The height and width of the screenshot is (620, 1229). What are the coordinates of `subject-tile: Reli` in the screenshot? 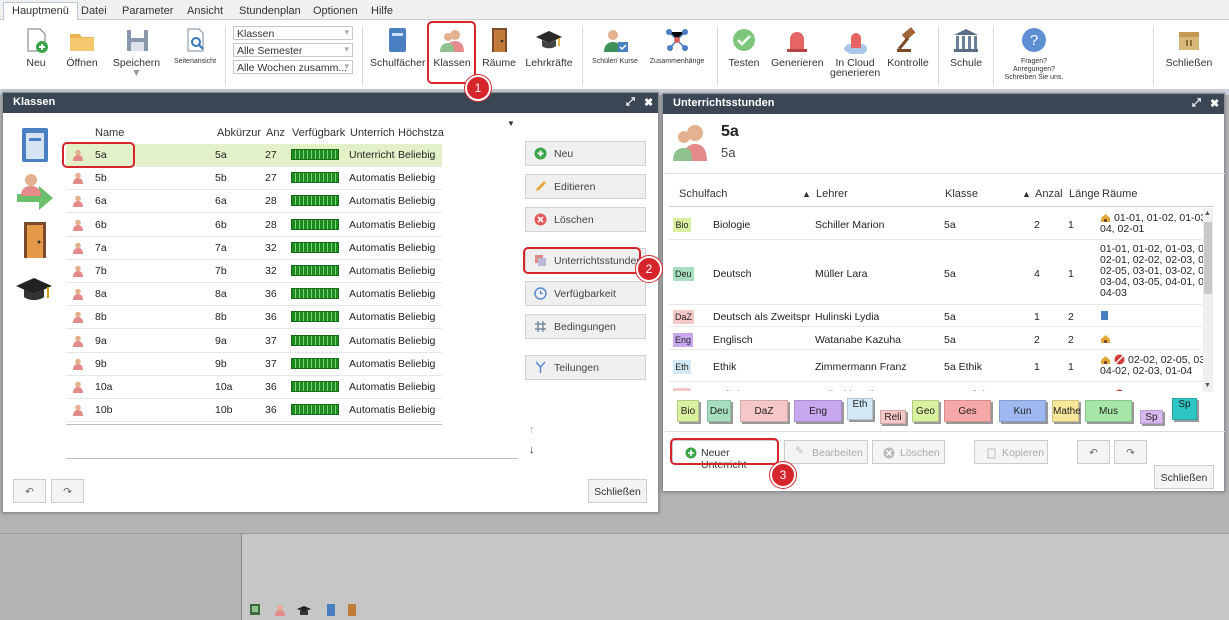 It's located at (893, 417).